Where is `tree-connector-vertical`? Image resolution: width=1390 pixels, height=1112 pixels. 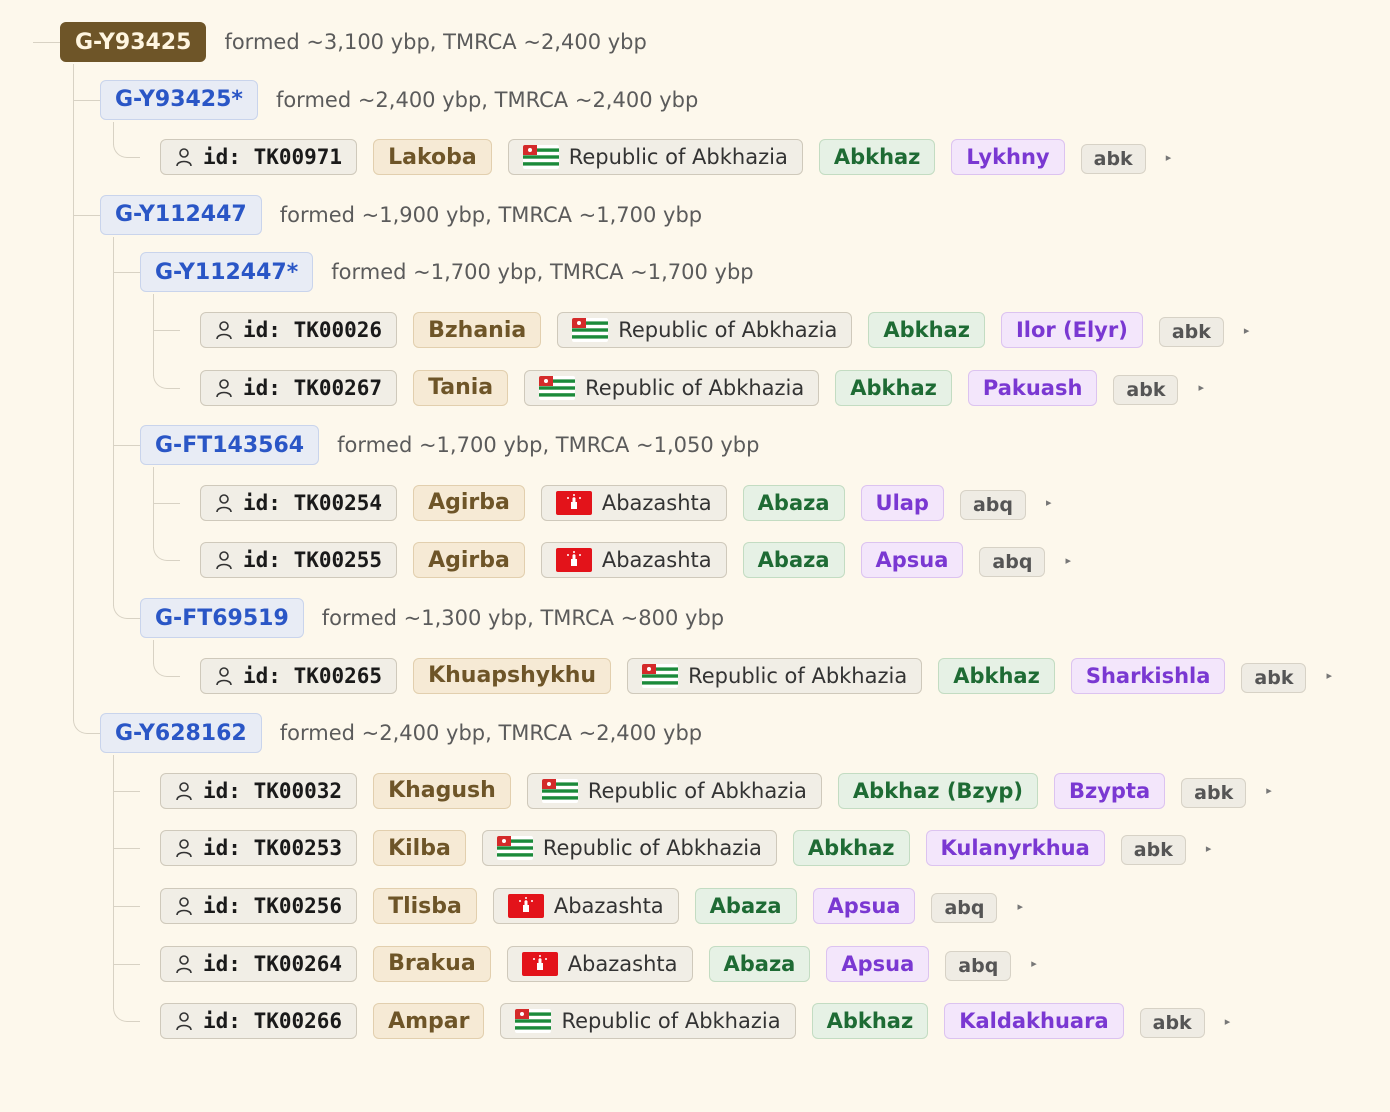
tree-connector-vertical is located at coordinates (113, 882).